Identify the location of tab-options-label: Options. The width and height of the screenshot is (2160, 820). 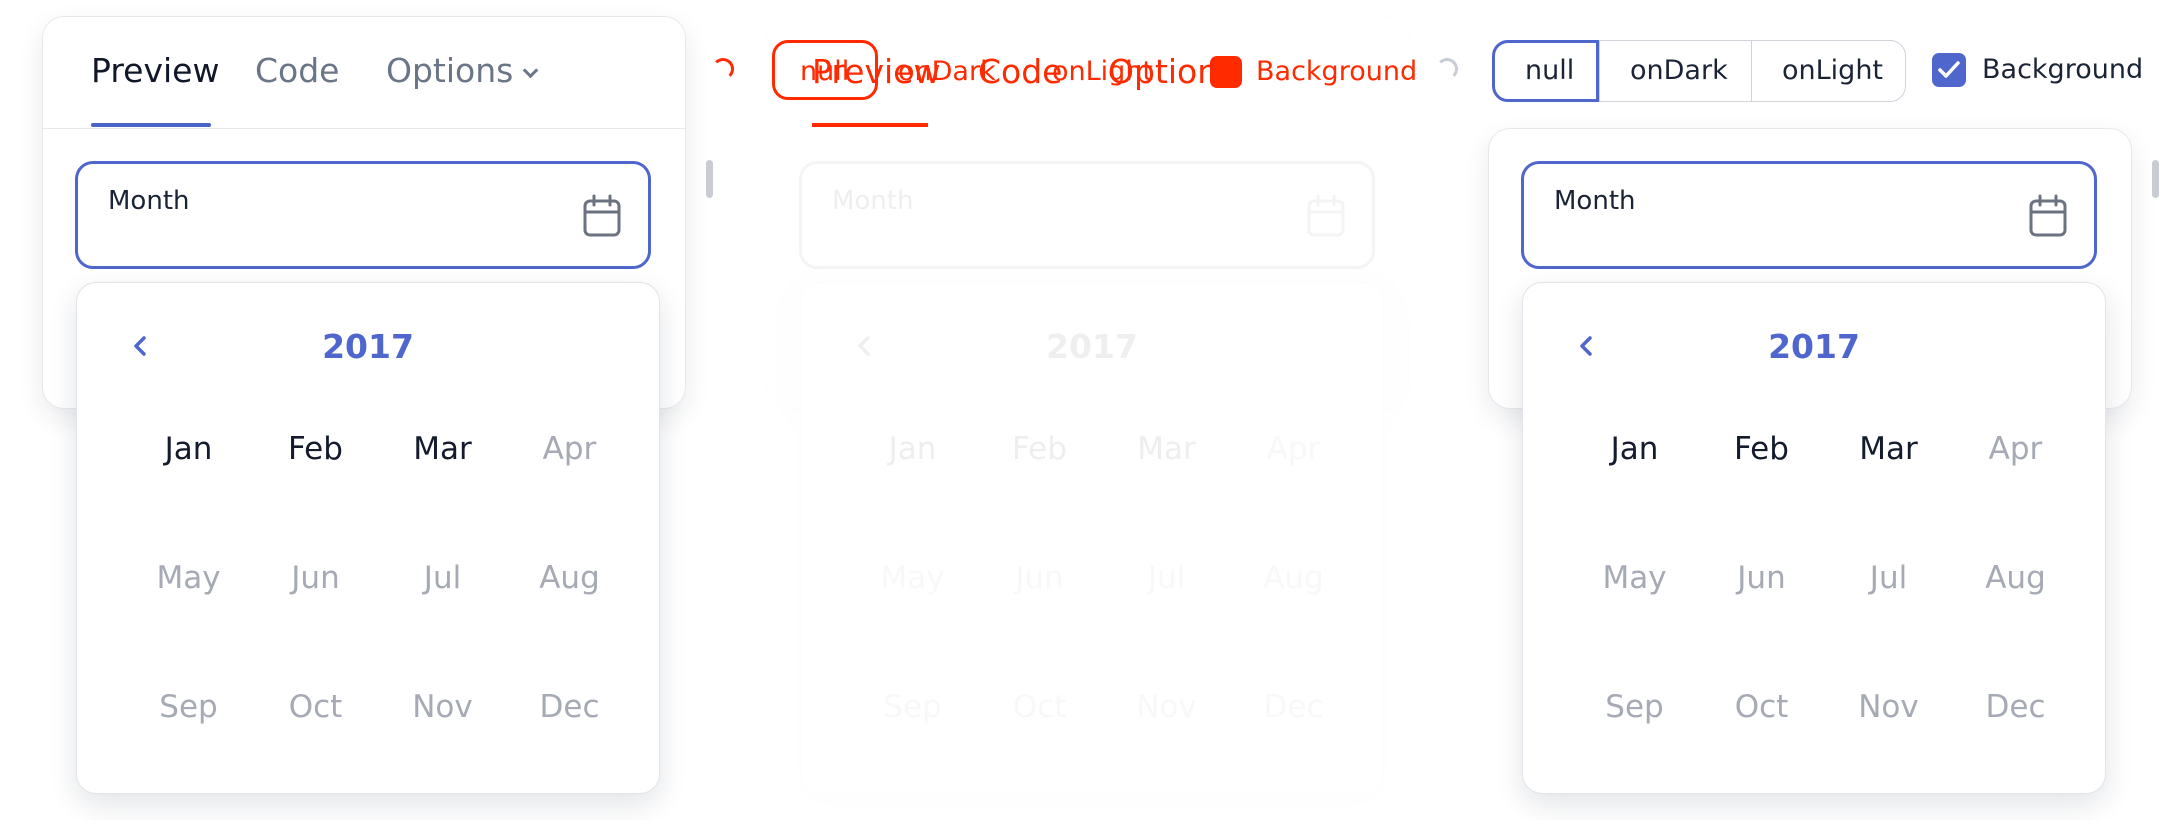
(450, 70).